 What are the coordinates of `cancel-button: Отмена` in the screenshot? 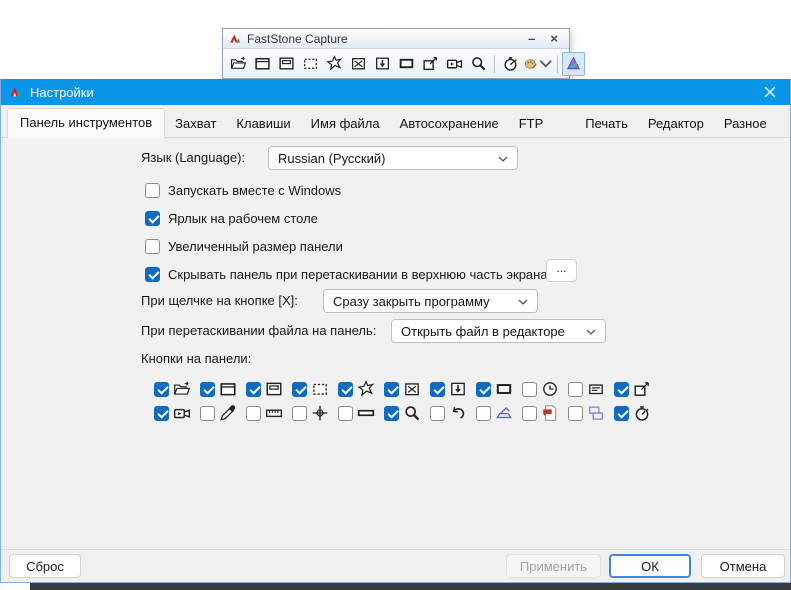 It's located at (743, 566).